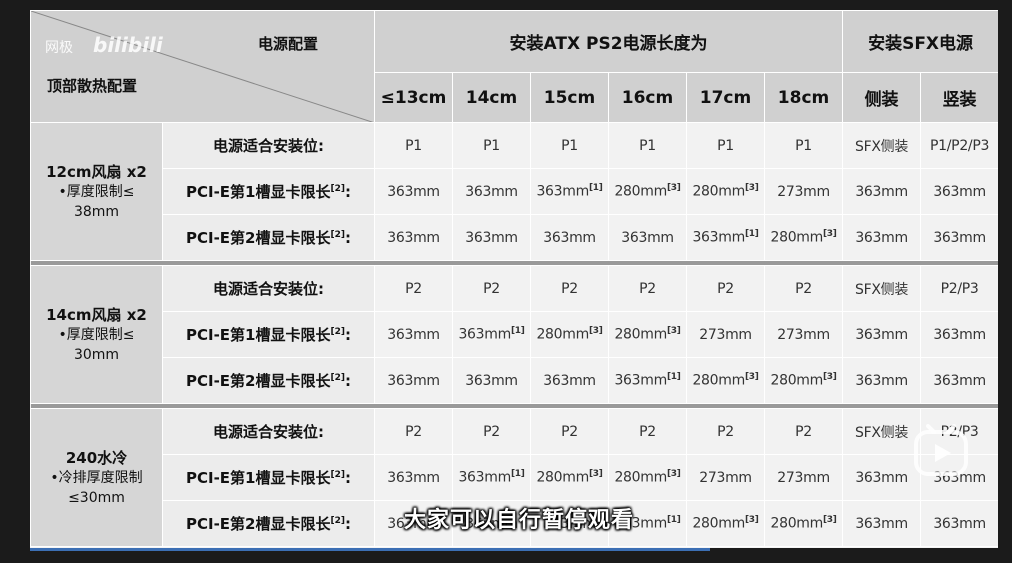 The height and width of the screenshot is (563, 1012). What do you see at coordinates (491, 97) in the screenshot?
I see `column-header: 14cm` at bounding box center [491, 97].